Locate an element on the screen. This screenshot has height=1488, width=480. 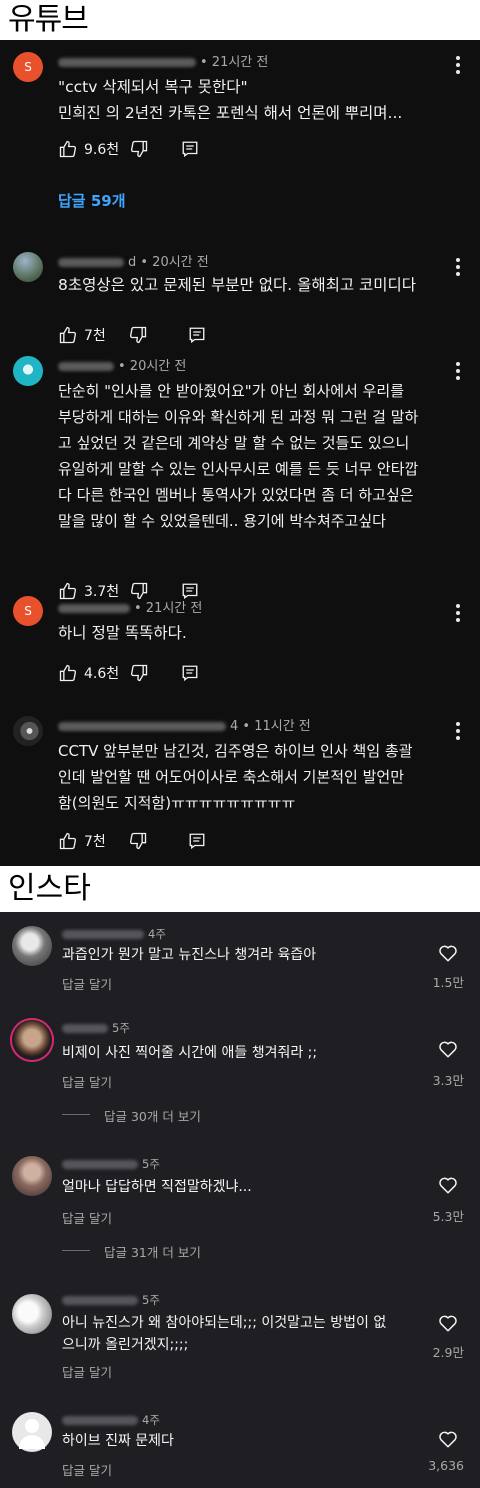
like-count: 3,636 is located at coordinates (446, 1465).